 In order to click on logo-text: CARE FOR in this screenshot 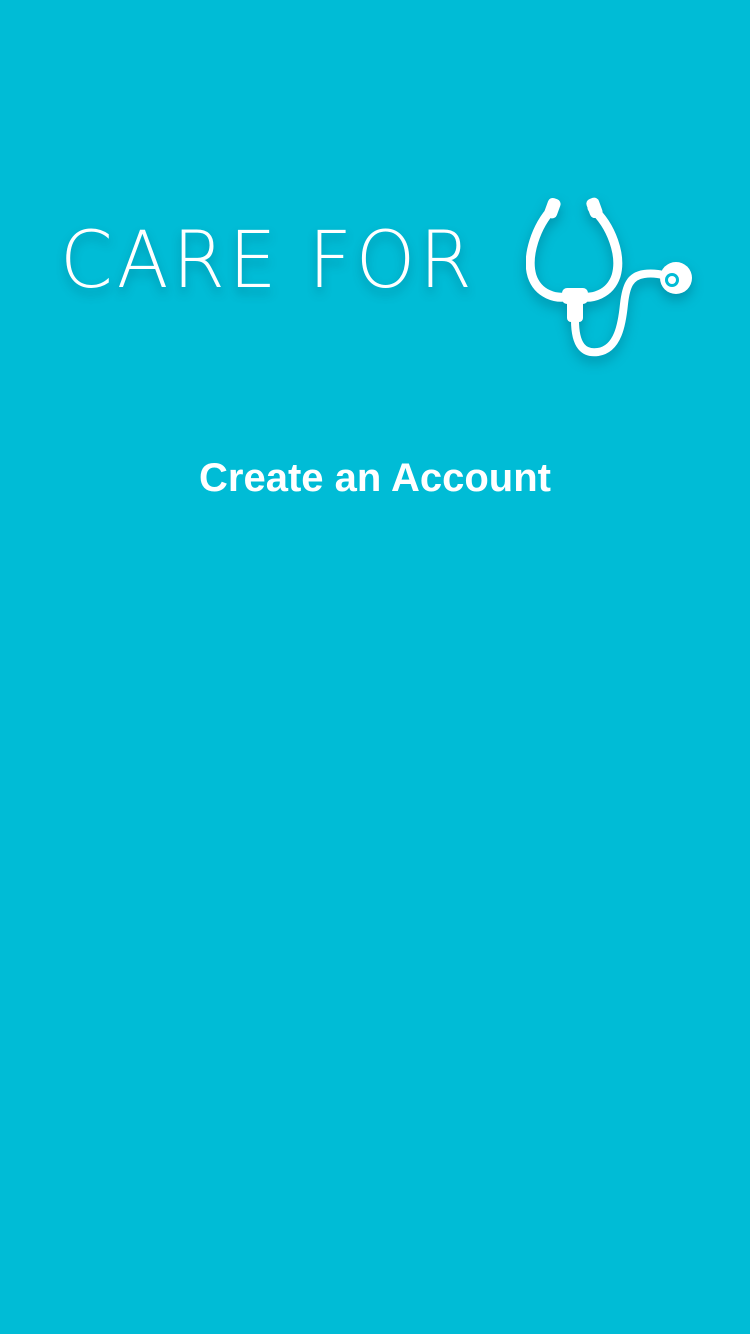, I will do `click(268, 261)`.